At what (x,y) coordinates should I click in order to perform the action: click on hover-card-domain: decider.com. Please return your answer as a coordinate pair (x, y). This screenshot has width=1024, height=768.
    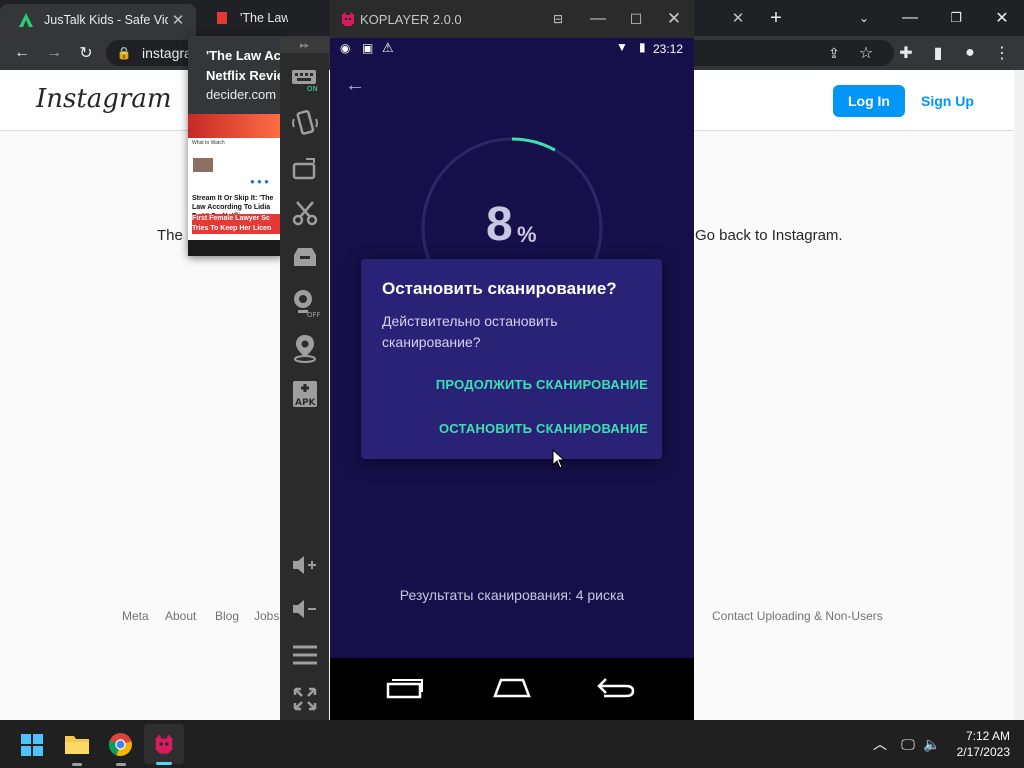
    Looking at the image, I should click on (241, 94).